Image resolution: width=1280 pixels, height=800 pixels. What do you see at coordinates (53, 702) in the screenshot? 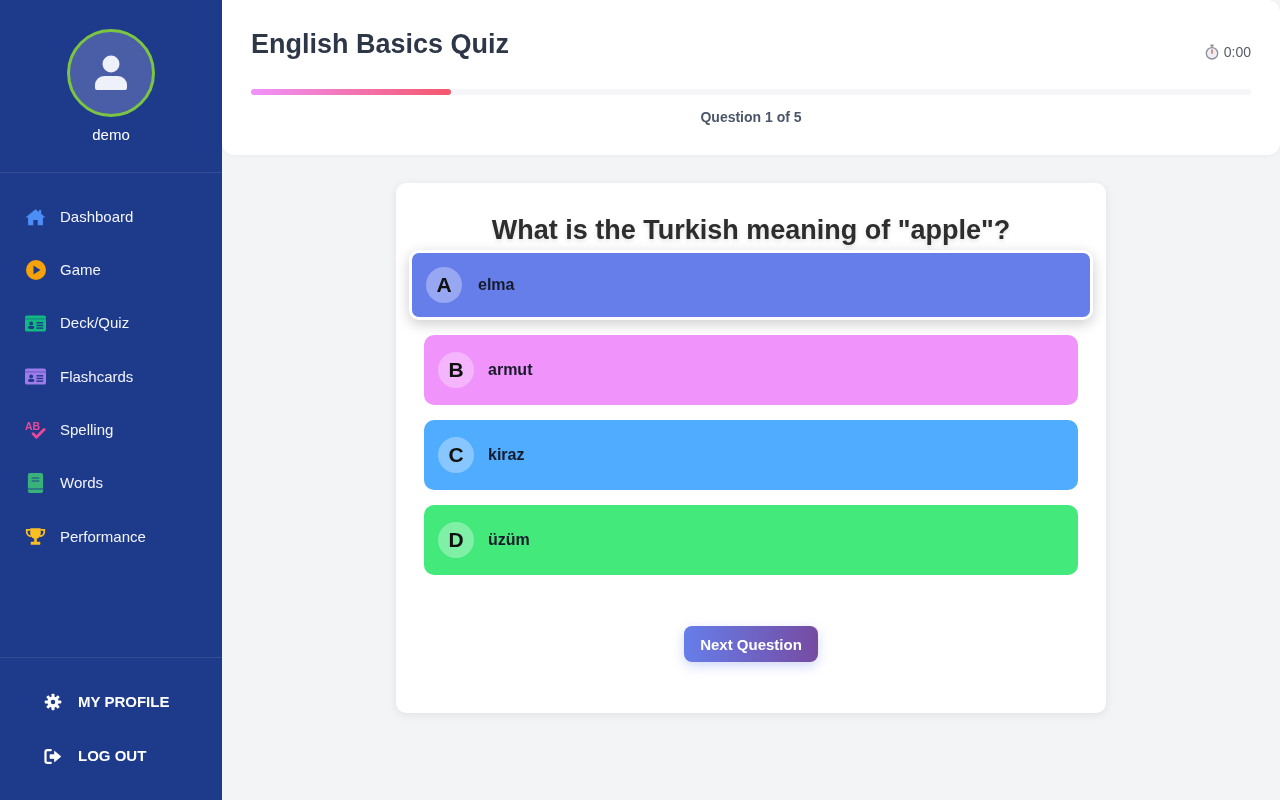
I see `settings-icon` at bounding box center [53, 702].